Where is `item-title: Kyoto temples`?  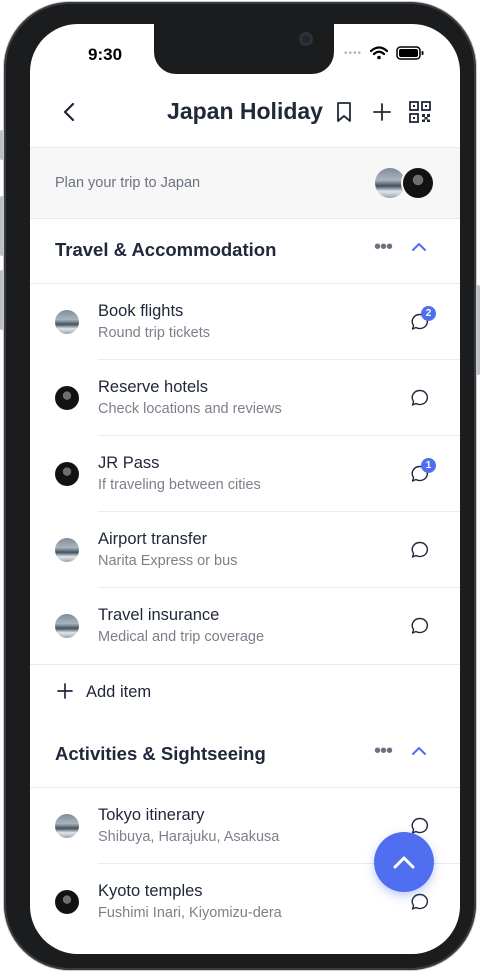
item-title: Kyoto temples is located at coordinates (150, 891).